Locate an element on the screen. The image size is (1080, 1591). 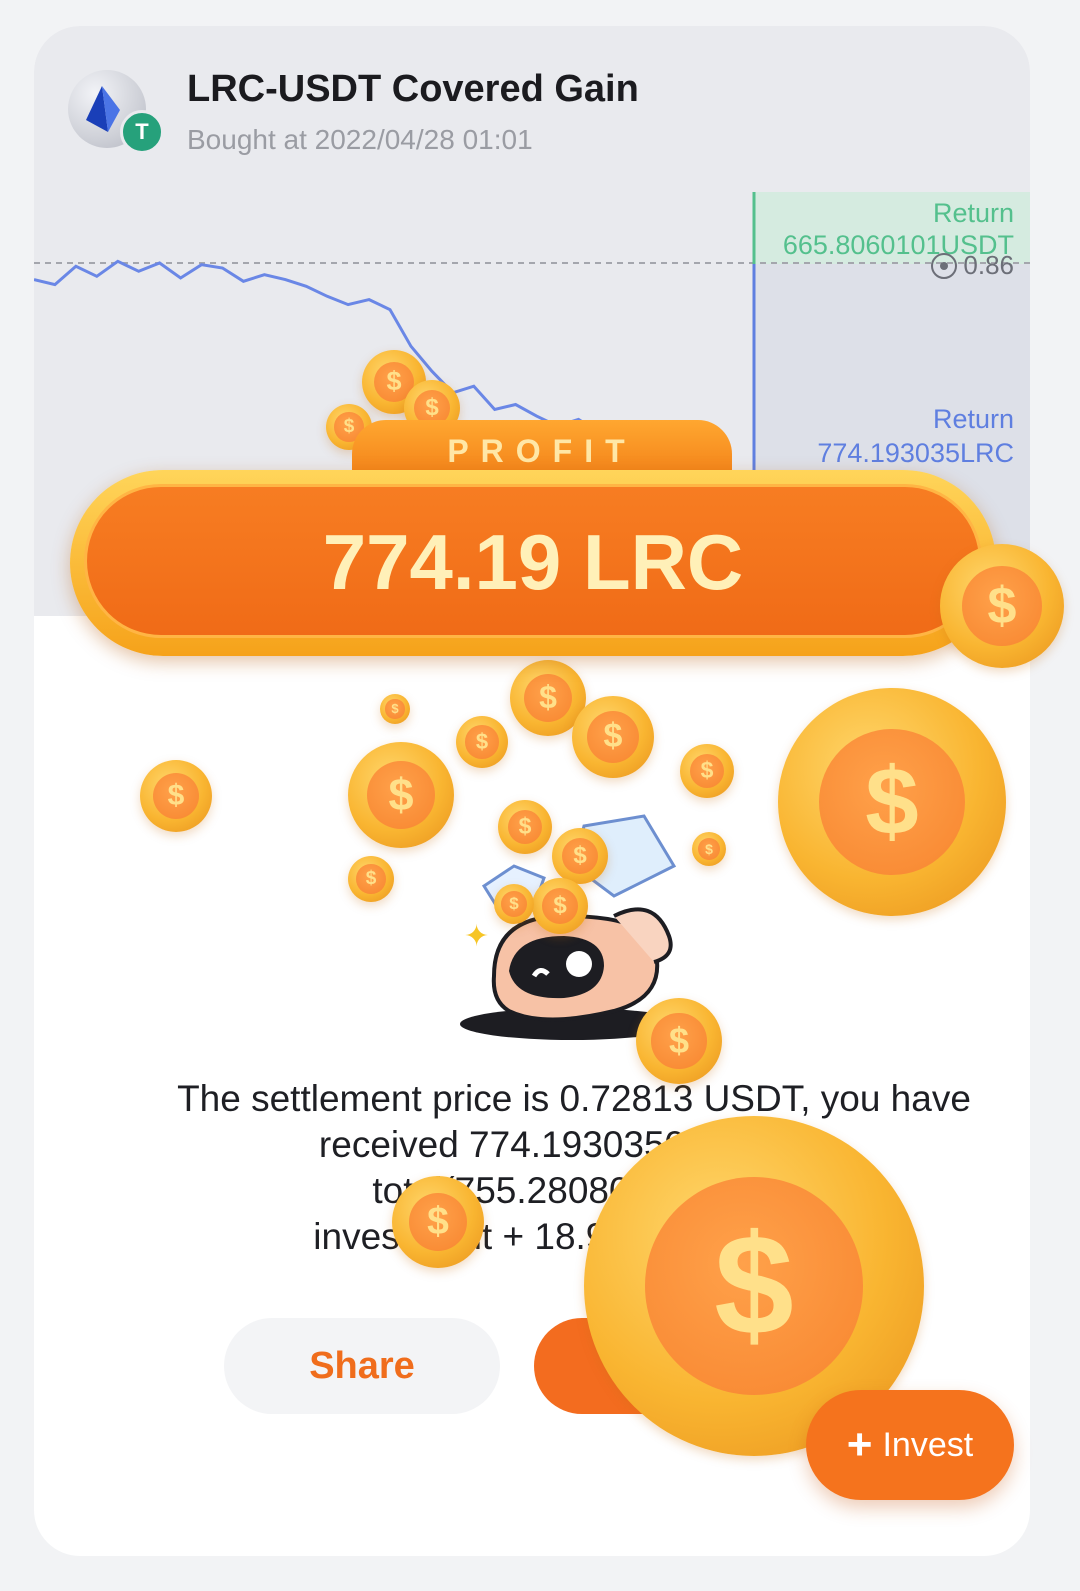
profit-banner: 774.19 LRC is located at coordinates (533, 563).